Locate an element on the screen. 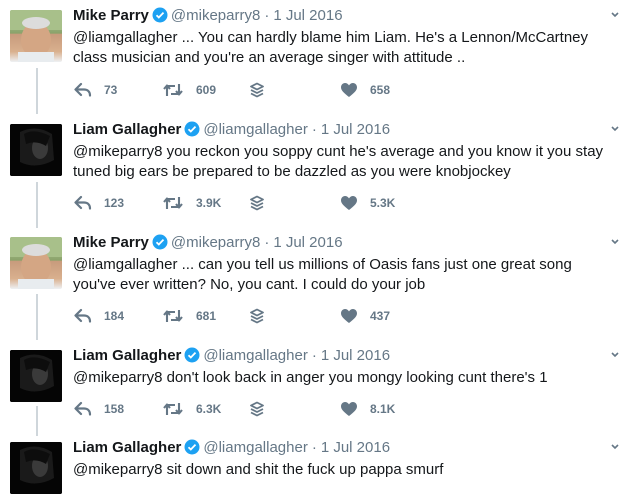  reply-count: 123 is located at coordinates (114, 203).